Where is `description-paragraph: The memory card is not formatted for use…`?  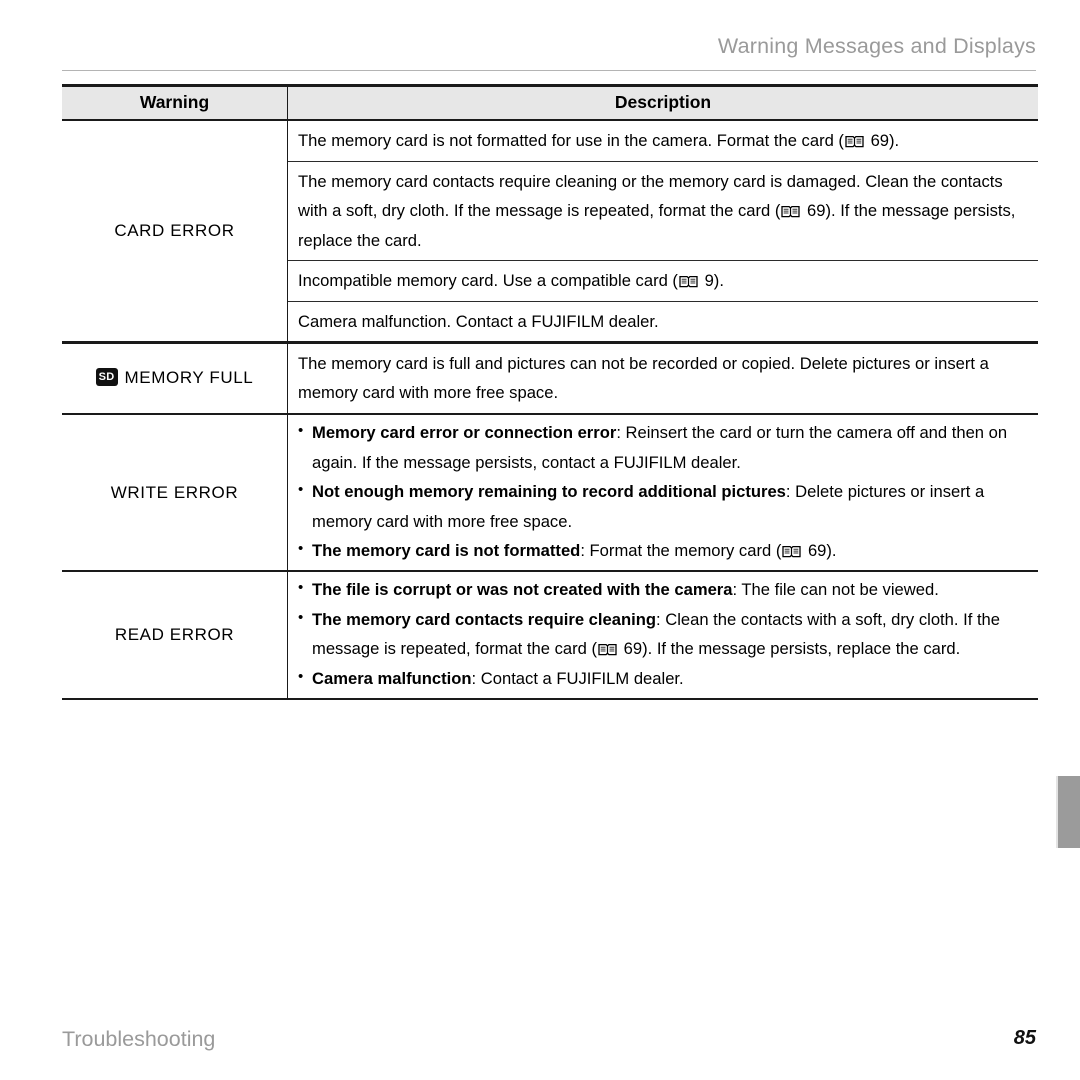 description-paragraph: The memory card is not formatted for use… is located at coordinates (599, 140).